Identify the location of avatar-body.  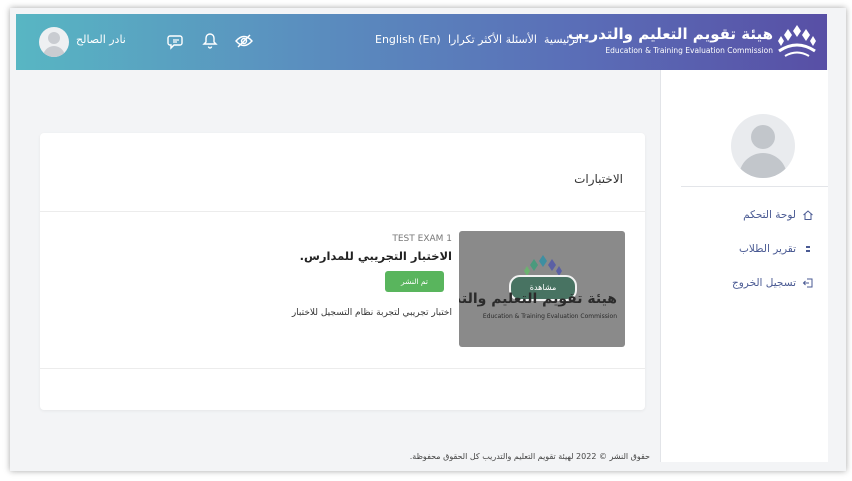
(54, 51).